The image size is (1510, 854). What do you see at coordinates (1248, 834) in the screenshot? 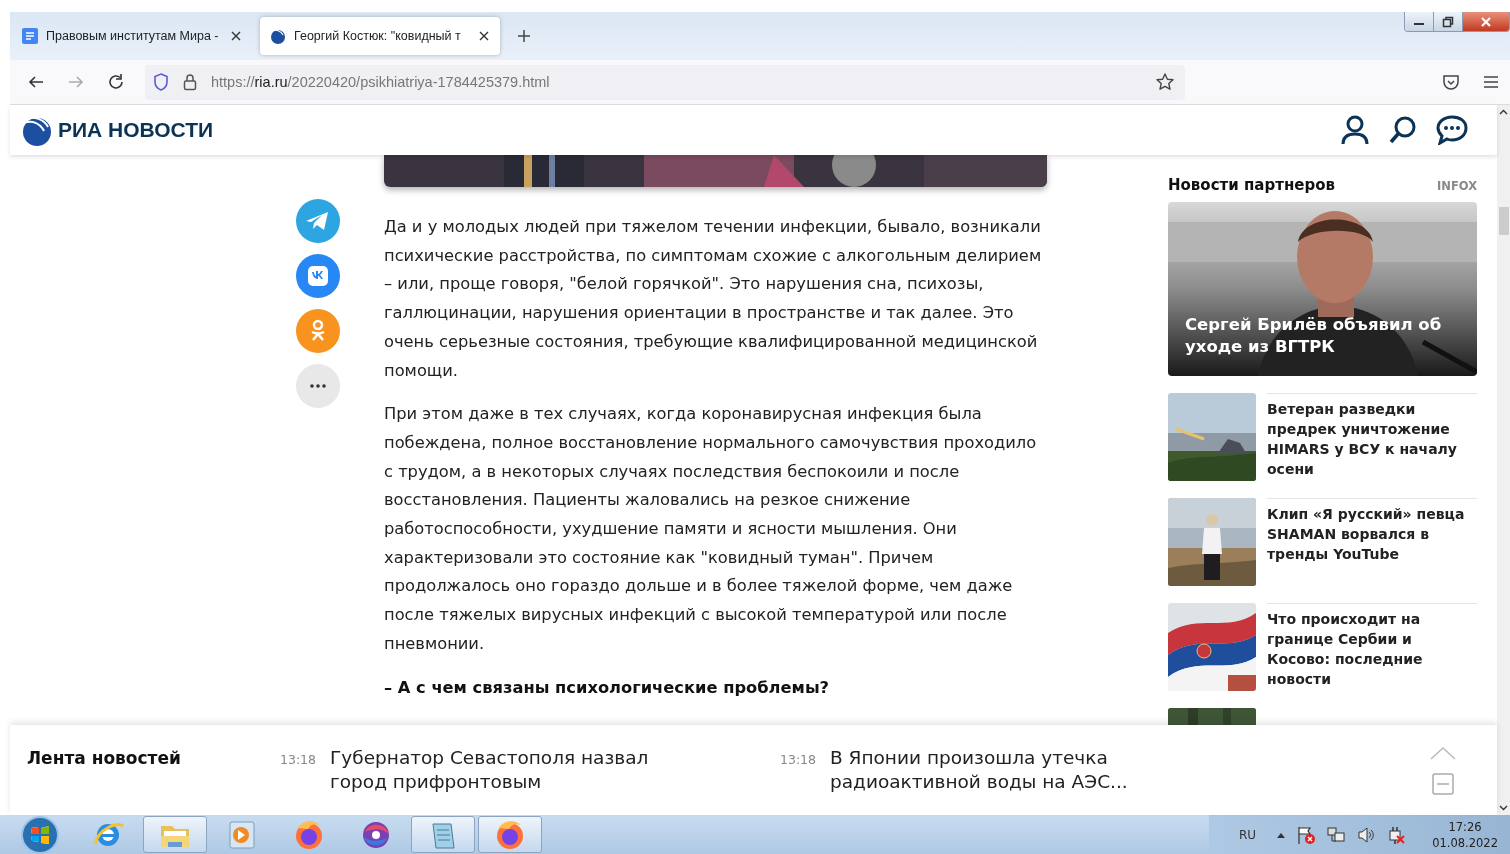
I see `language-indicator: RU` at bounding box center [1248, 834].